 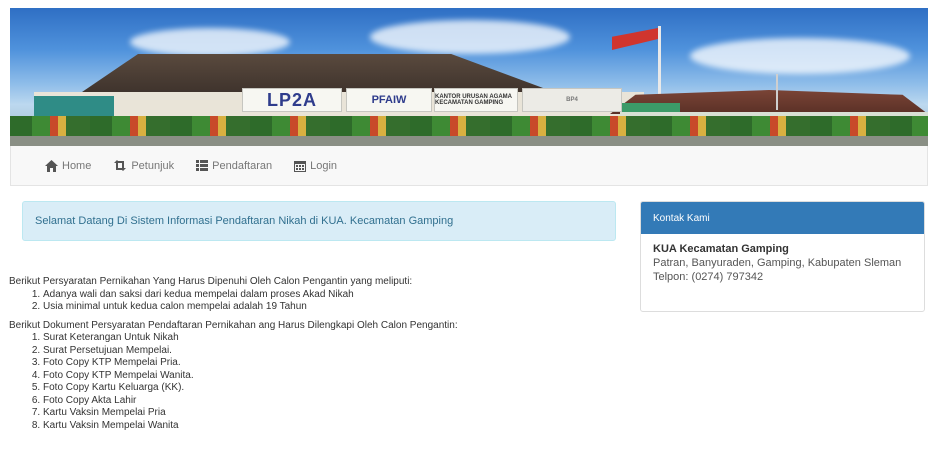 I want to click on list-item: Kartu Vaksin Mempelai Wanita, so click(x=331, y=426).